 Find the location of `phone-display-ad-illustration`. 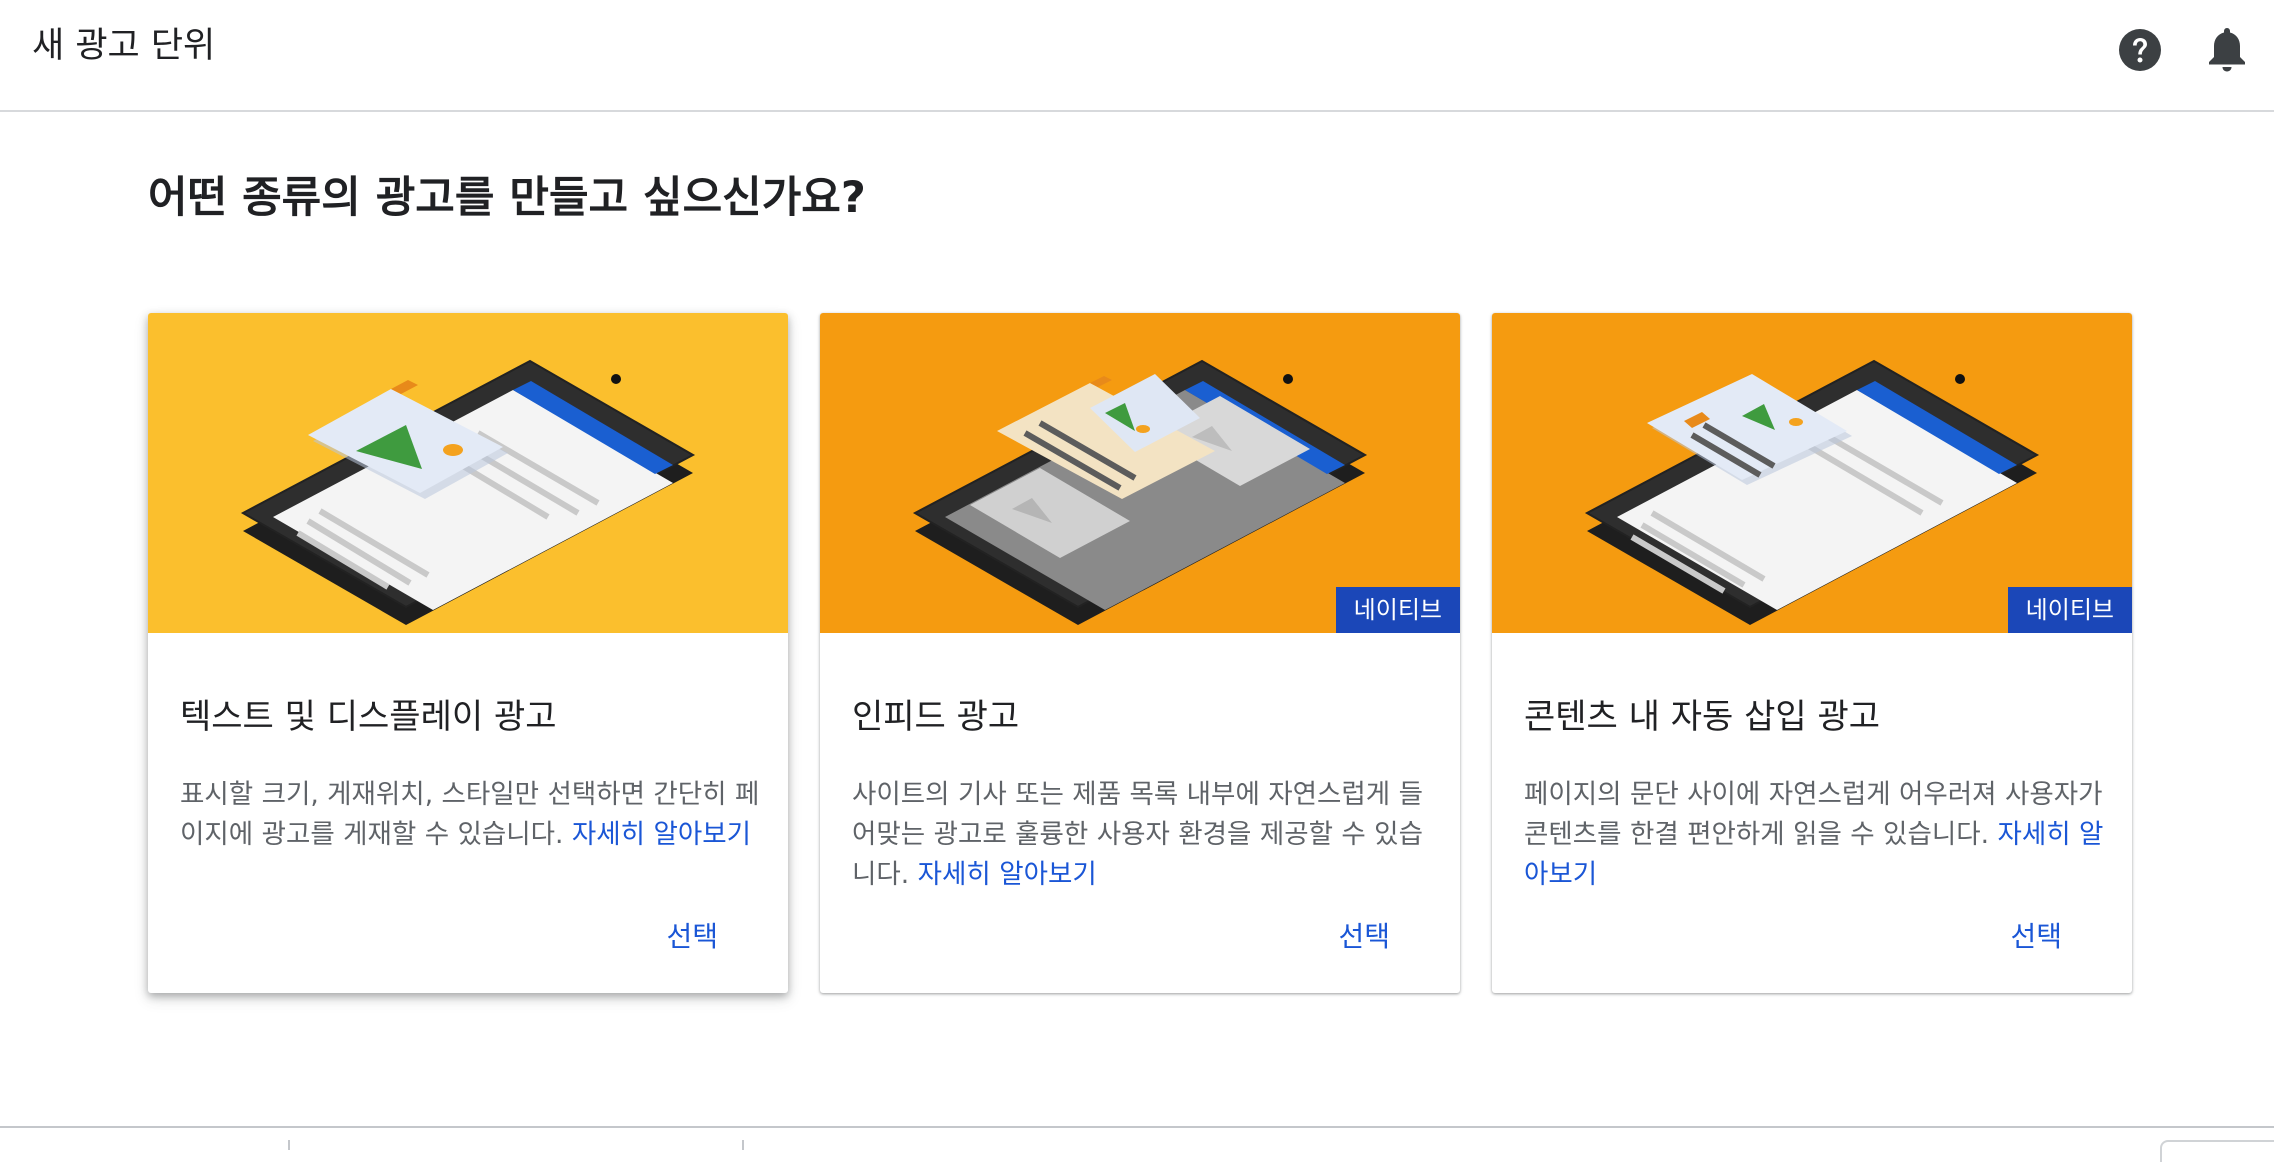

phone-display-ad-illustration is located at coordinates (468, 473).